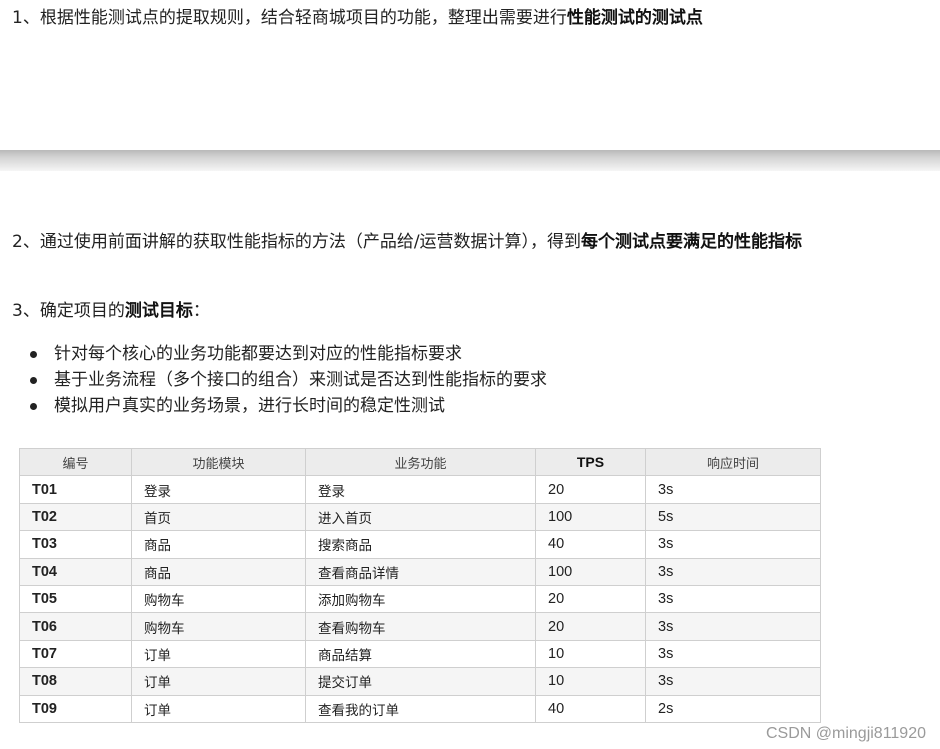  What do you see at coordinates (68, 311) in the screenshot?
I see `section-3-text: 3、确定项目的` at bounding box center [68, 311].